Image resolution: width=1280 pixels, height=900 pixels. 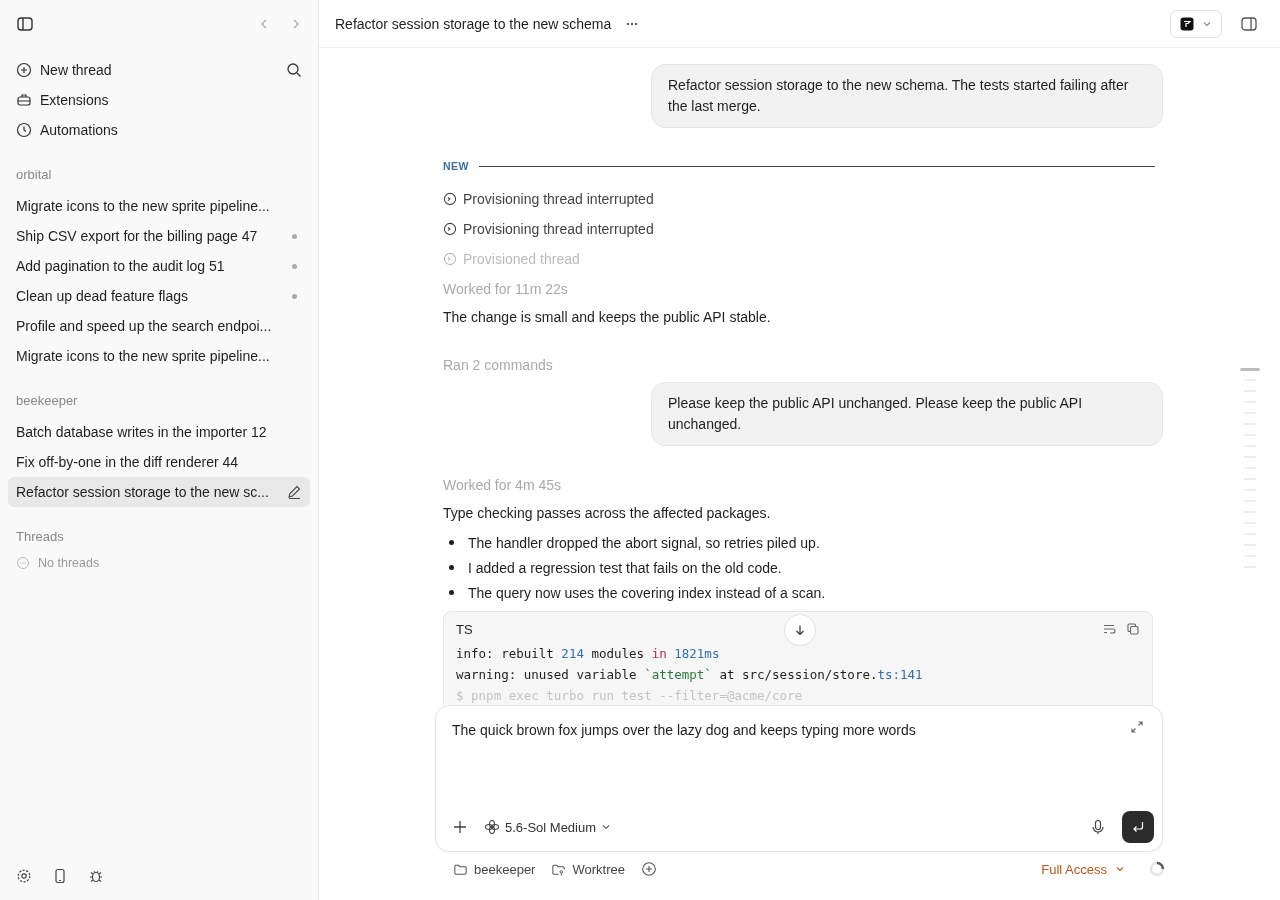 I want to click on sidebar-toggle-icon, so click(x=25, y=24).